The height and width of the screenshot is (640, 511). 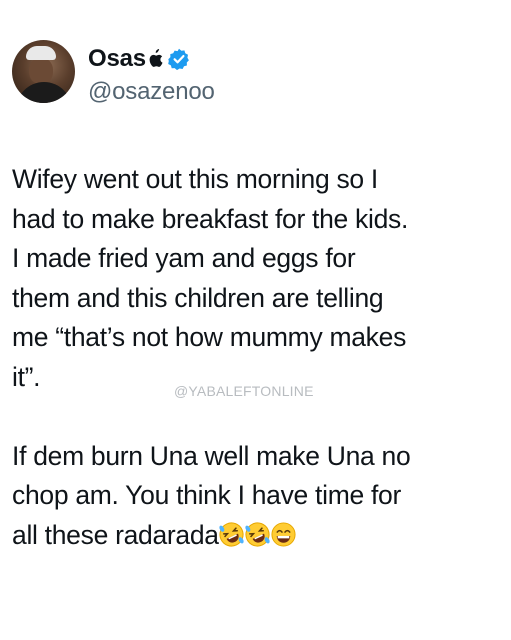 I want to click on author-names: Osas @osazenoo, so click(x=151, y=75).